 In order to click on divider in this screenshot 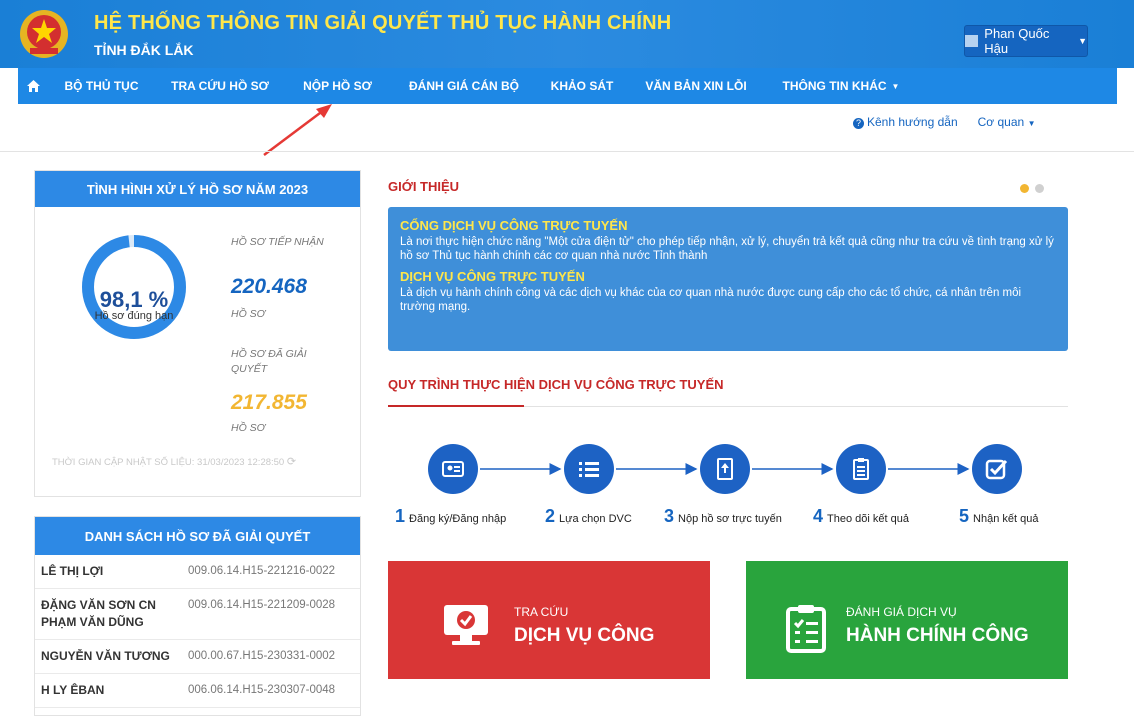, I will do `click(567, 151)`.